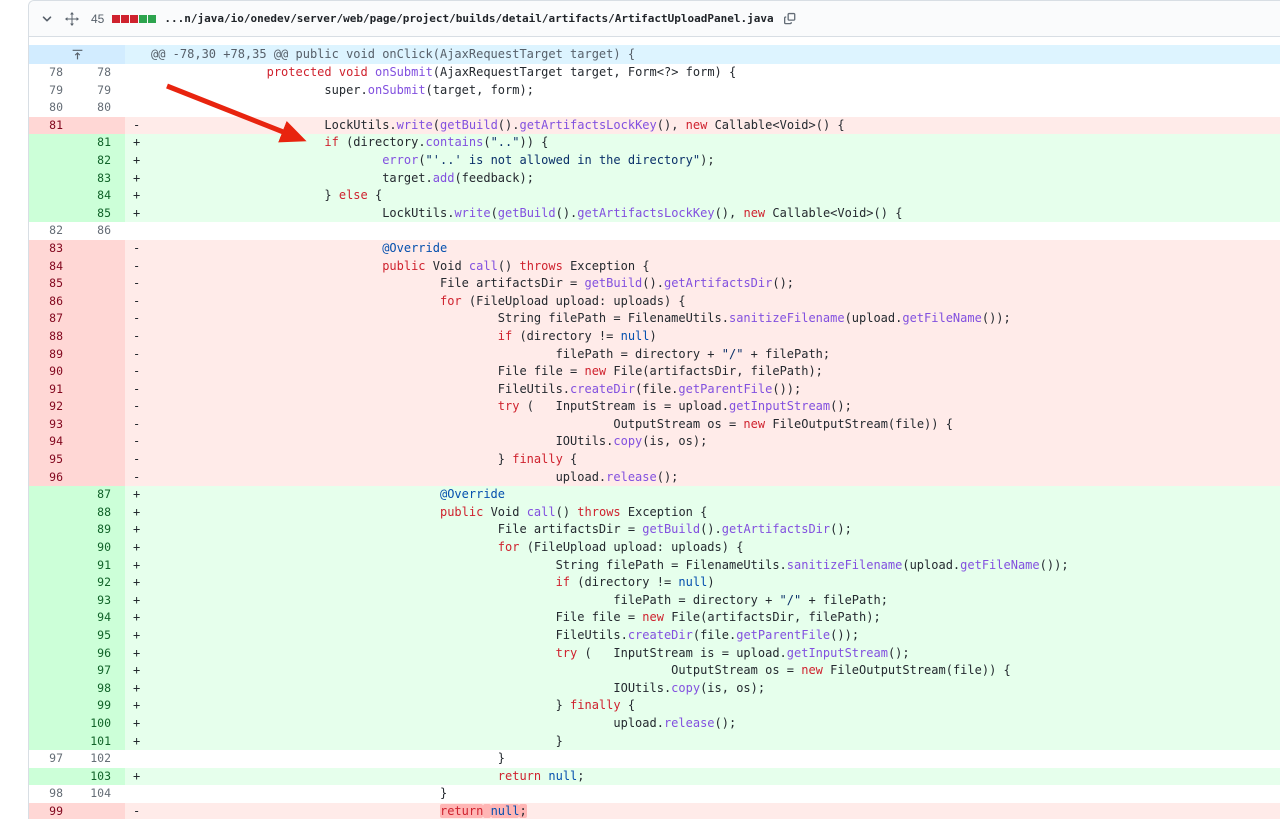 The height and width of the screenshot is (819, 1280). Describe the element at coordinates (53, 354) in the screenshot. I see `old-line-number: 89` at that location.